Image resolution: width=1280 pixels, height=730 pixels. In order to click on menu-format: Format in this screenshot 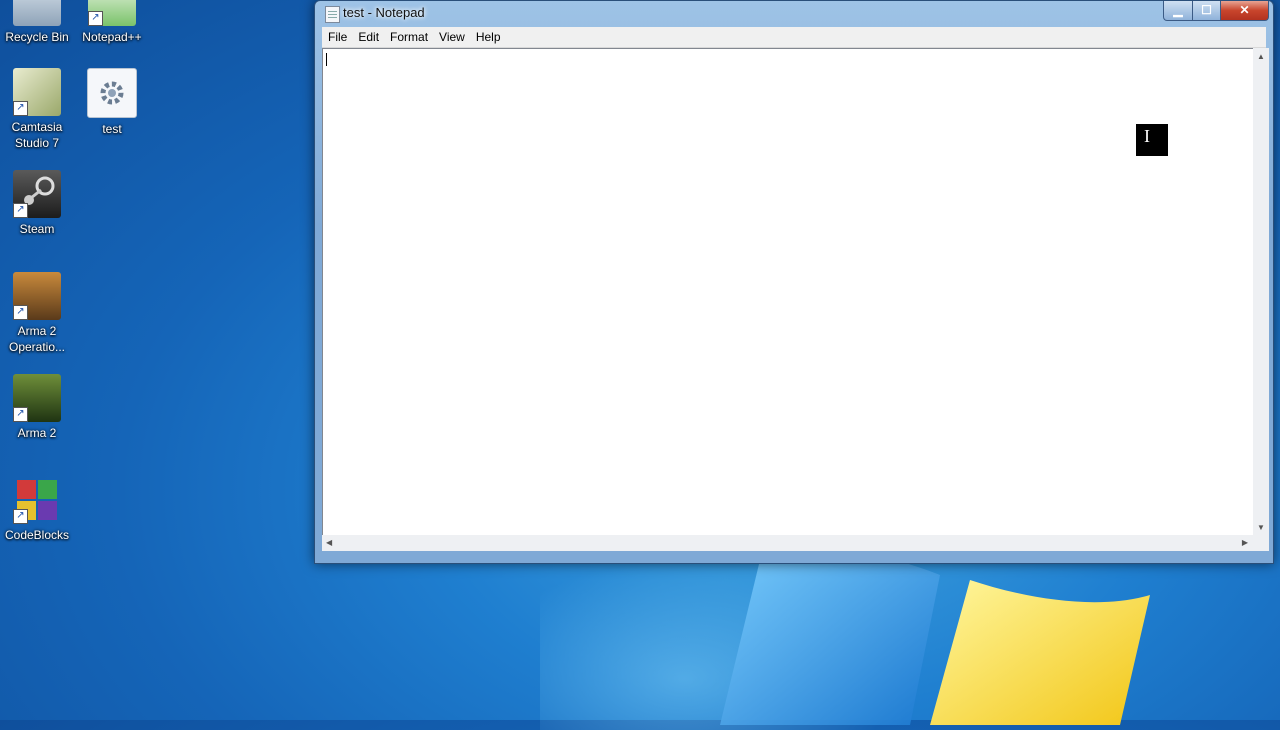, I will do `click(408, 35)`.